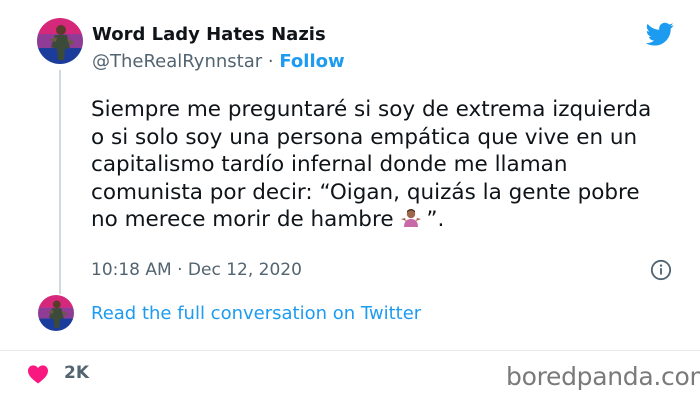  Describe the element at coordinates (435, 219) in the screenshot. I see `tweet-text-fragment: ”.` at that location.